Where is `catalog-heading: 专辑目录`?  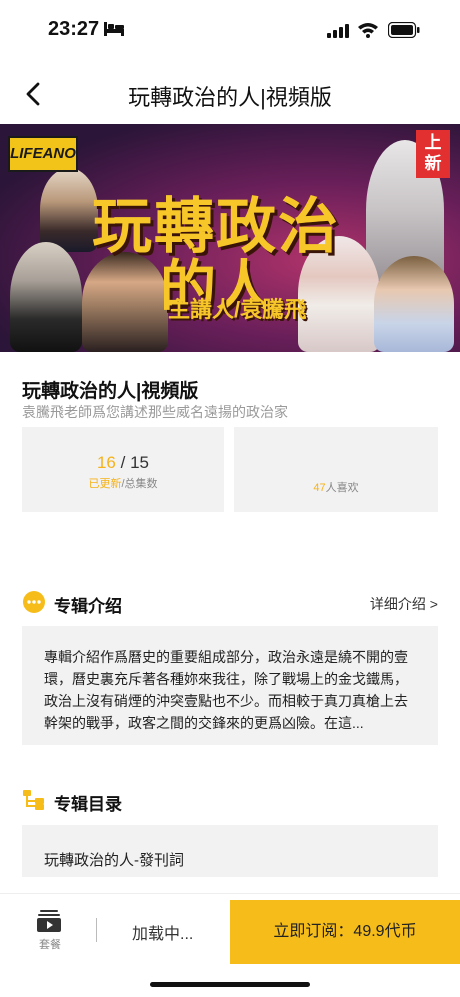 catalog-heading: 专辑目录 is located at coordinates (88, 804).